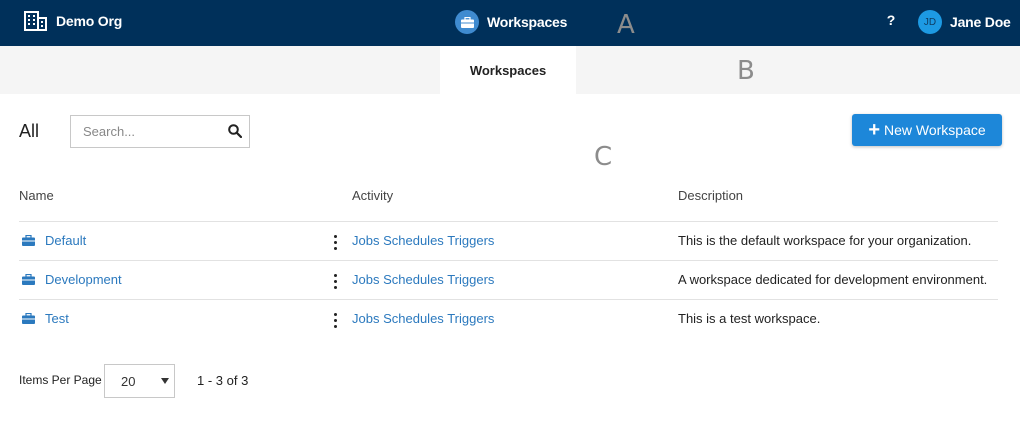 The width and height of the screenshot is (1020, 439). Describe the element at coordinates (235, 131) in the screenshot. I see `search-icon` at that location.